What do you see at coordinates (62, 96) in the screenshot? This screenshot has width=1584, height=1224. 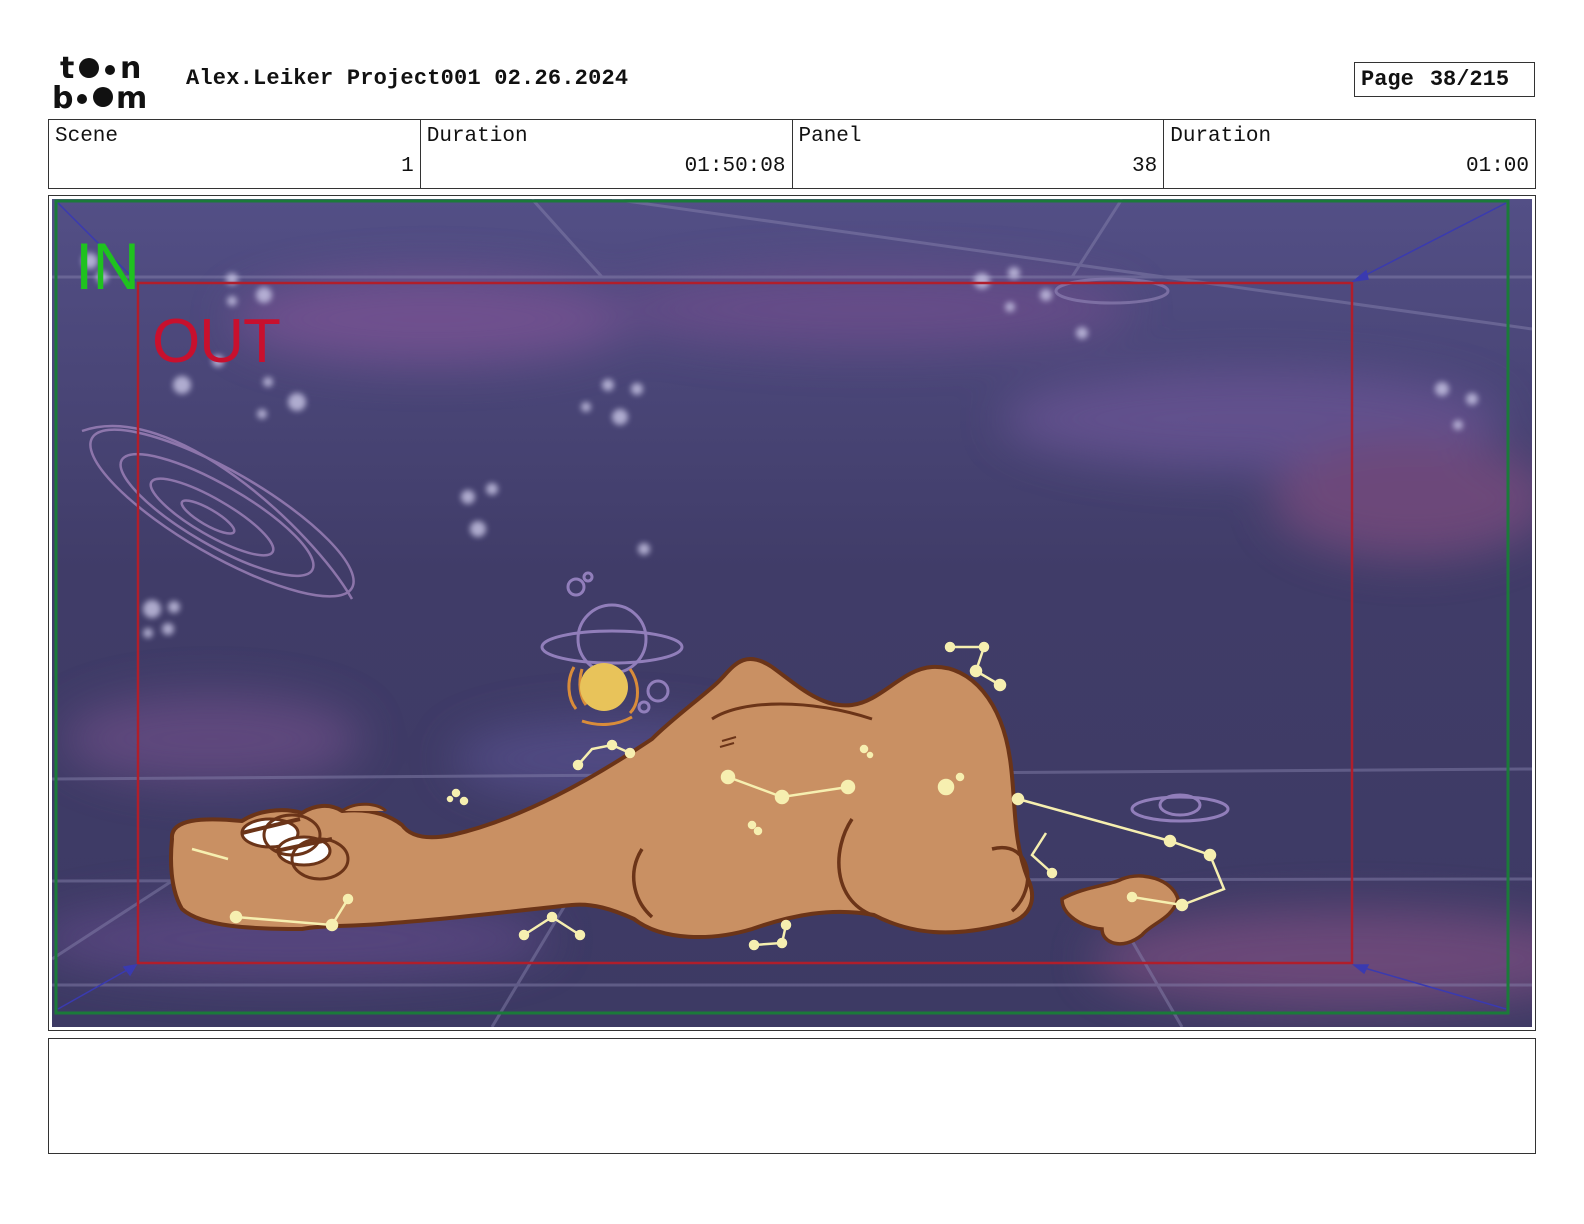 I see `svg-text: b` at bounding box center [62, 96].